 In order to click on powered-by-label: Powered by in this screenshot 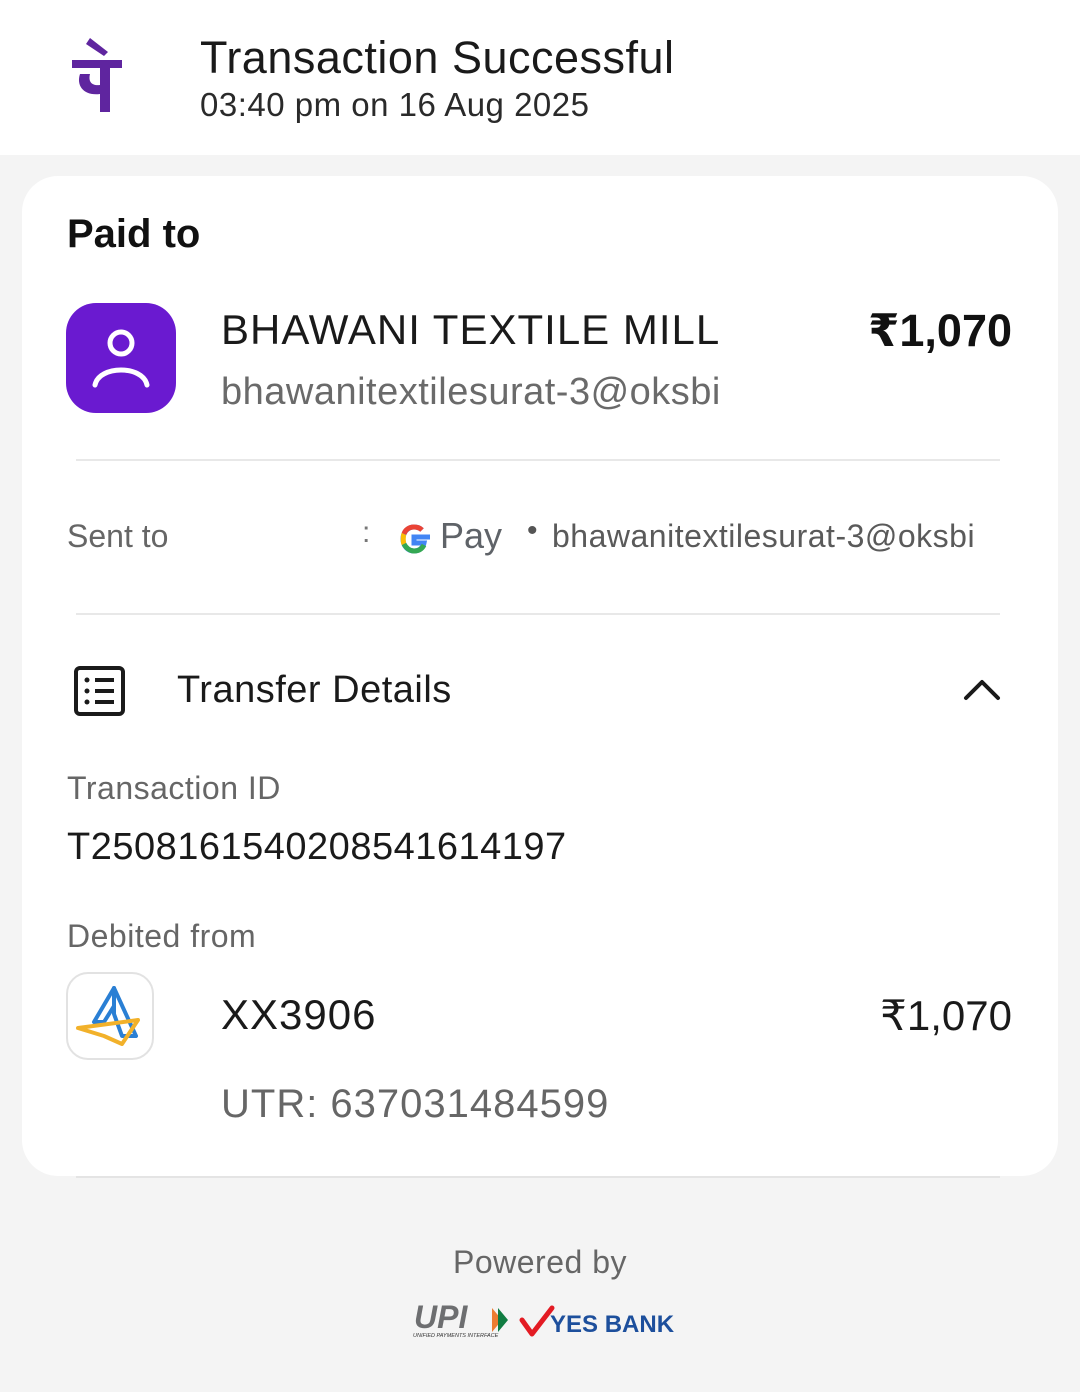, I will do `click(540, 1262)`.